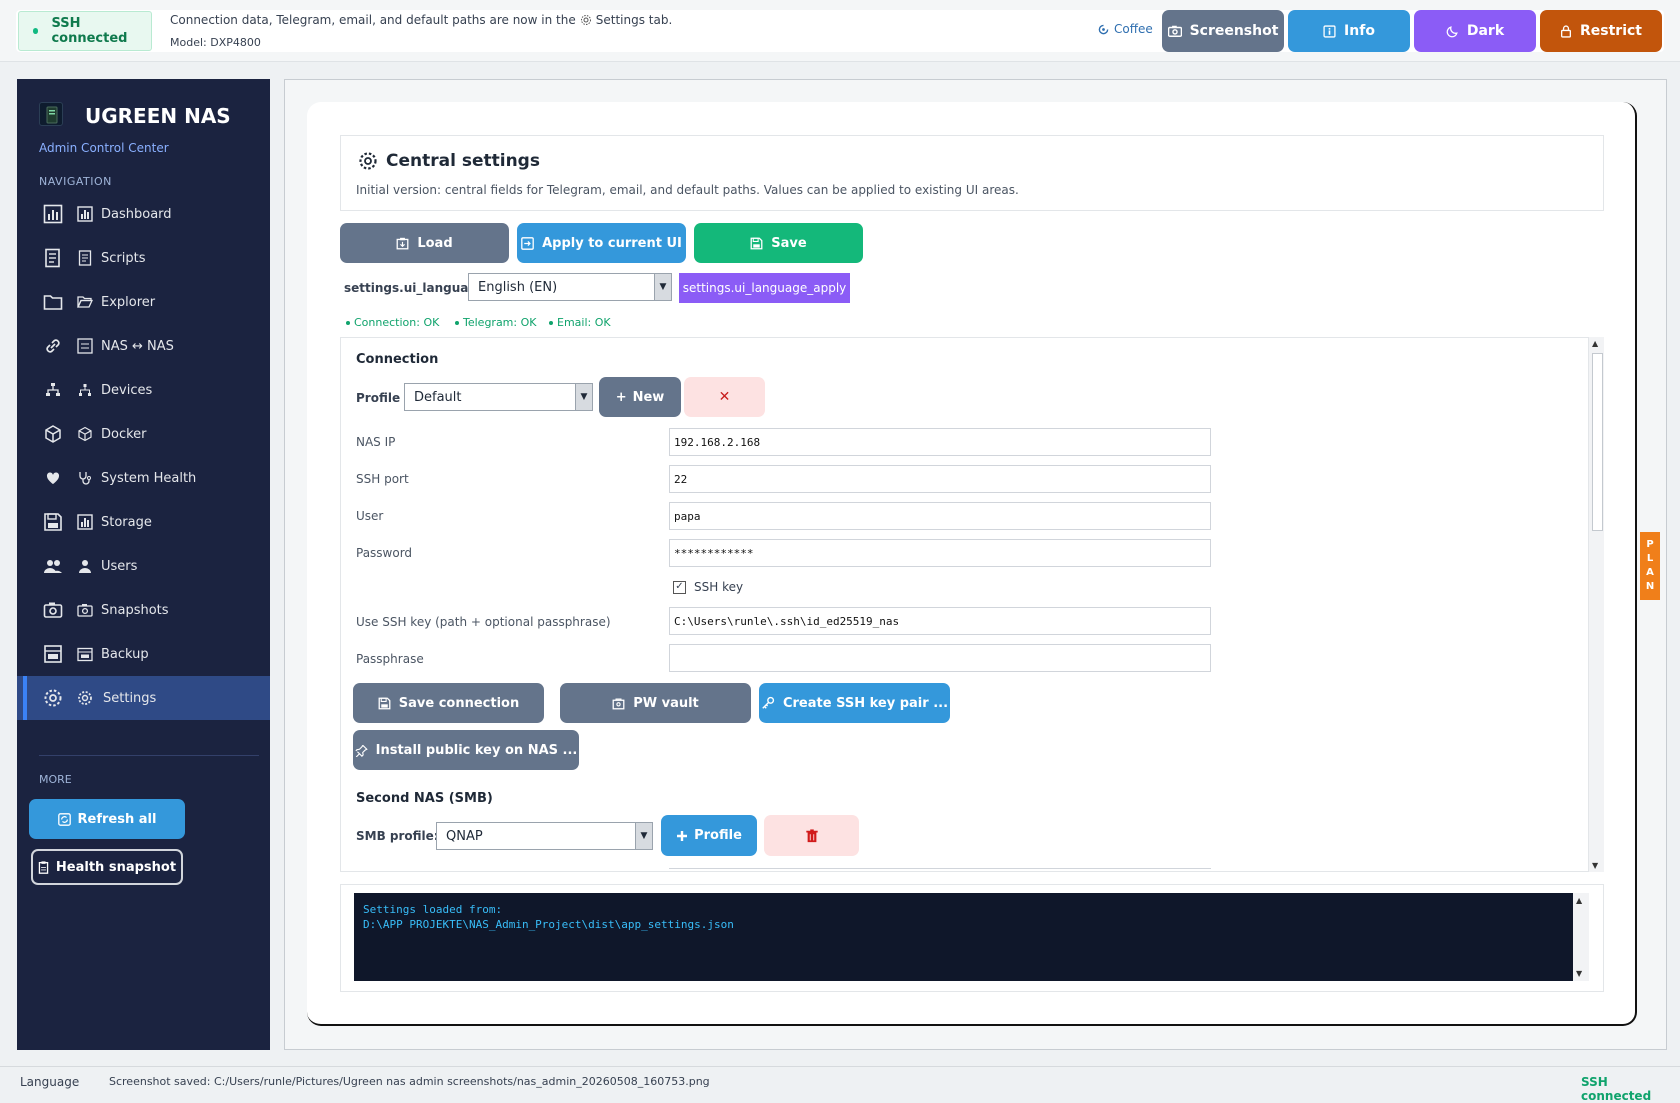 This screenshot has width=1680, height=1103. What do you see at coordinates (143, 346) in the screenshot?
I see `sidebar-item-nas-nas: NAS ↔ NAS` at bounding box center [143, 346].